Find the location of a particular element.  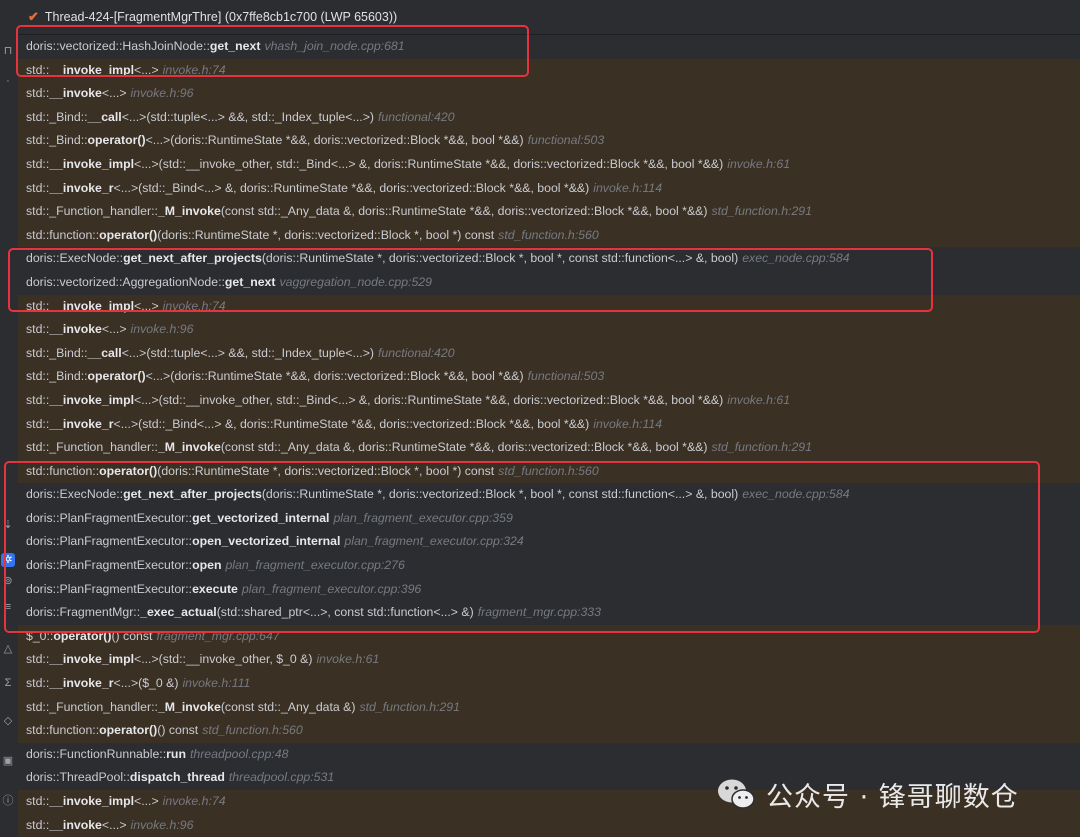

frame-method: __invoke is located at coordinates (75, 93).